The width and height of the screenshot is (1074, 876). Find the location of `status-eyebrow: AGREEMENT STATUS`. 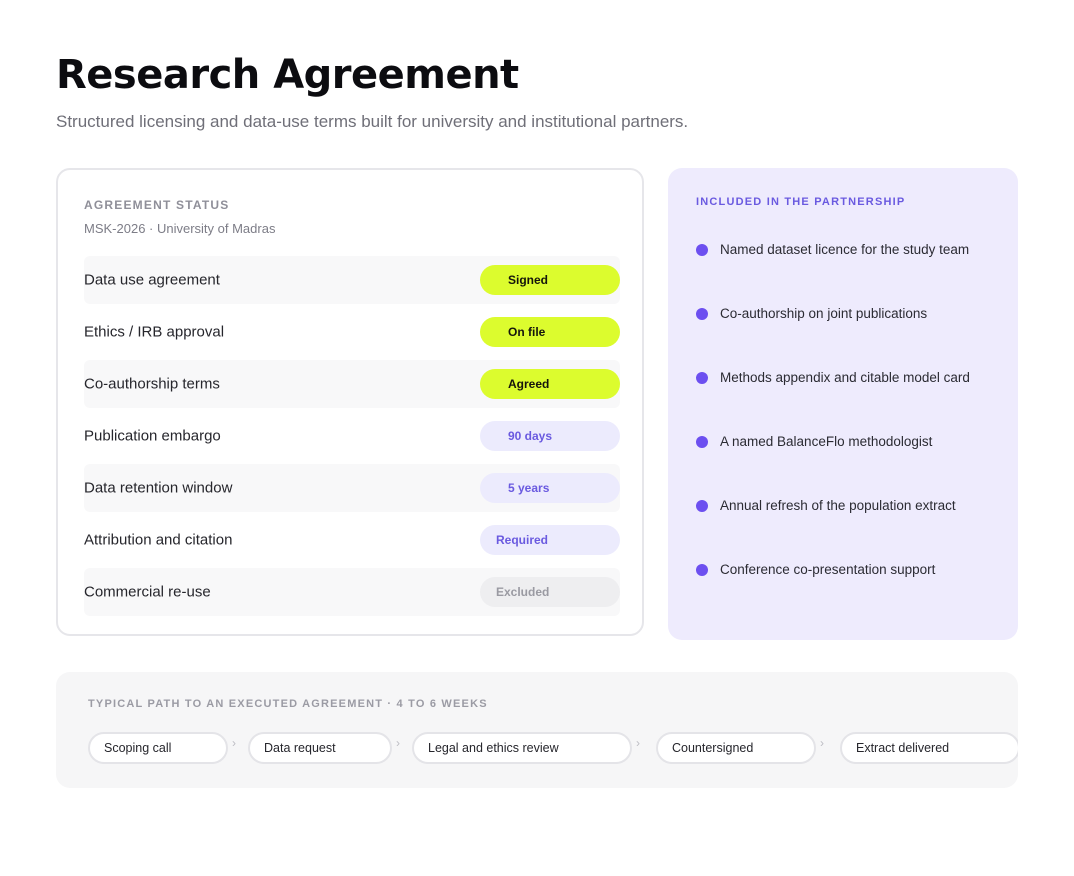

status-eyebrow: AGREEMENT STATUS is located at coordinates (157, 205).